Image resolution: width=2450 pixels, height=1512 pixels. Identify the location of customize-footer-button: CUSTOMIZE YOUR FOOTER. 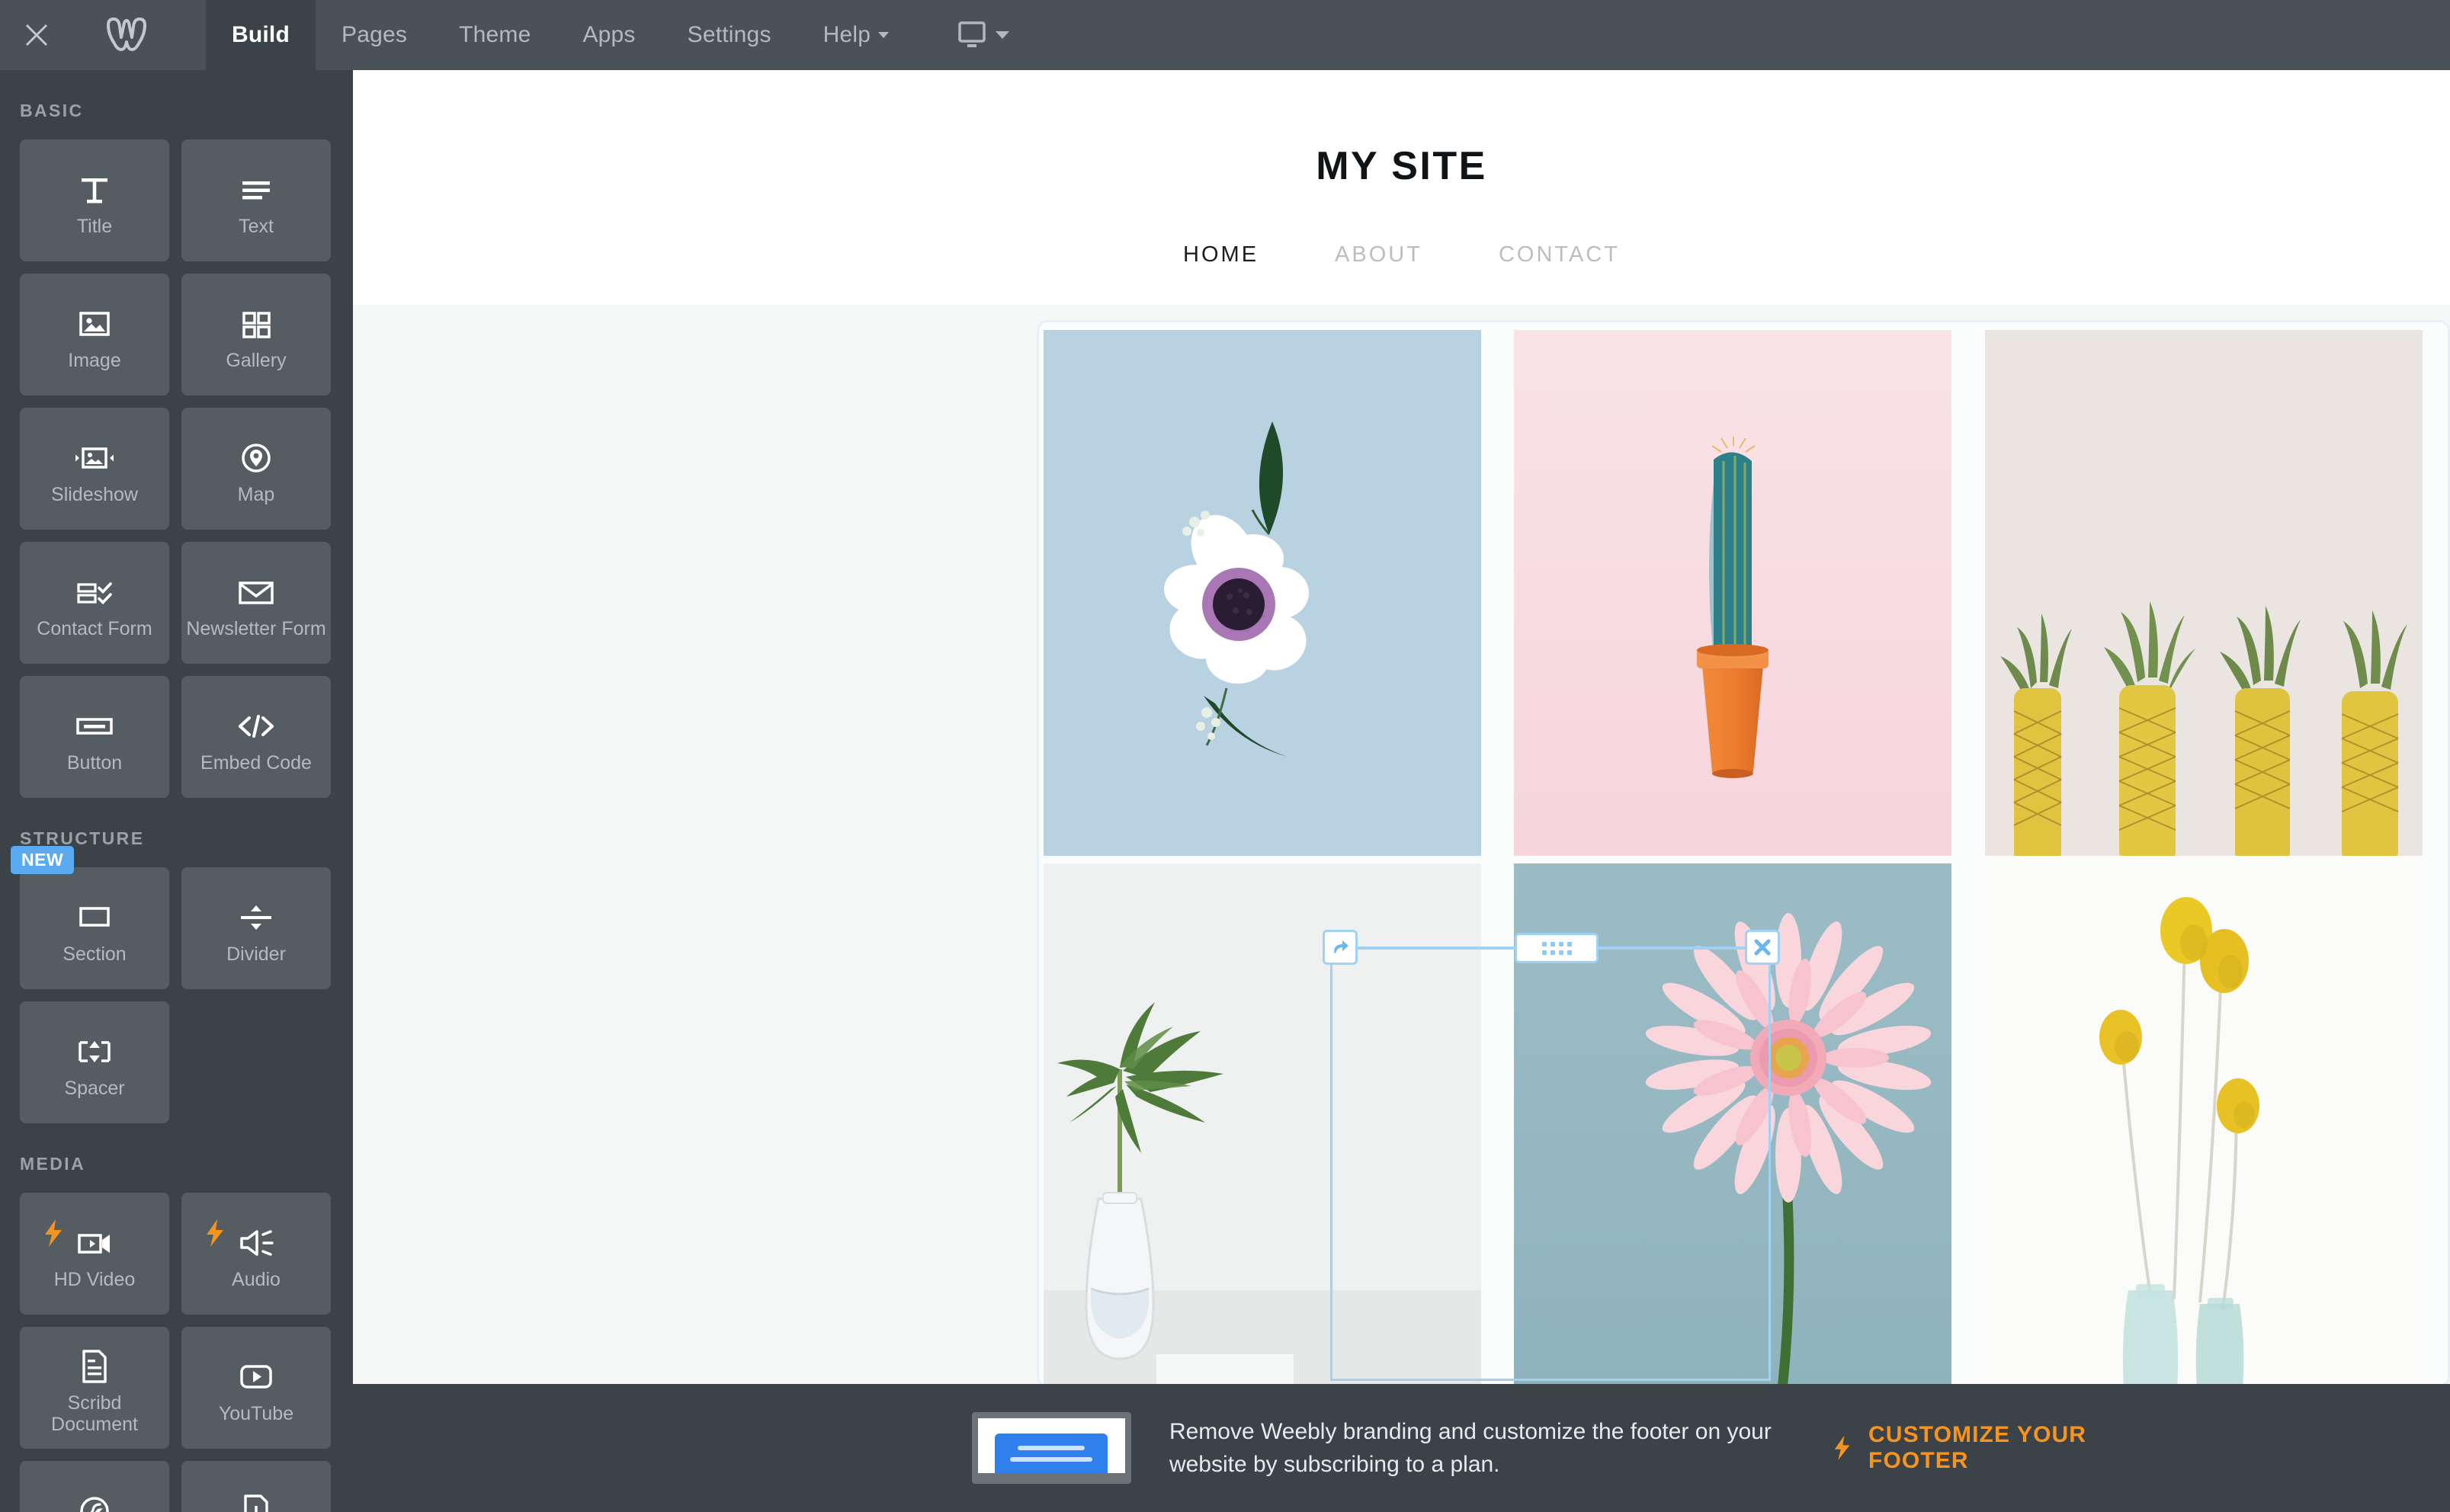
(1996, 1448).